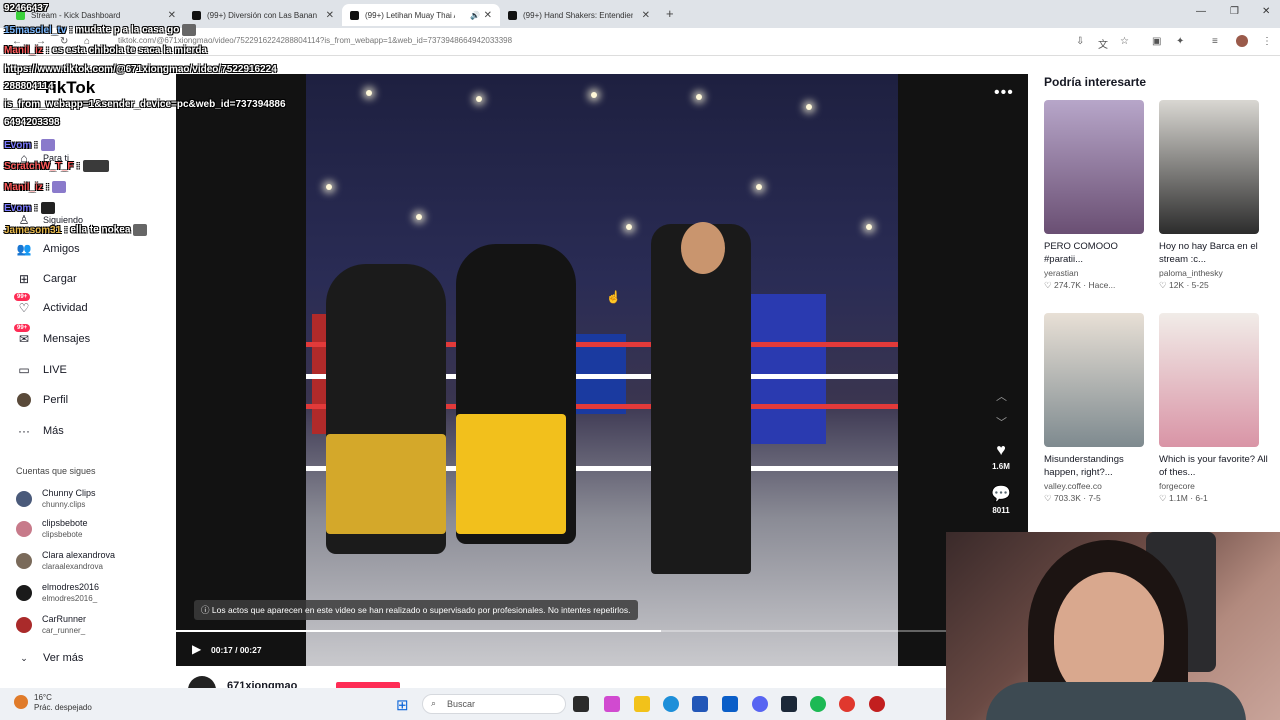 This screenshot has width=1280, height=720. I want to click on chat-user: Manil_iz, so click(23, 187).